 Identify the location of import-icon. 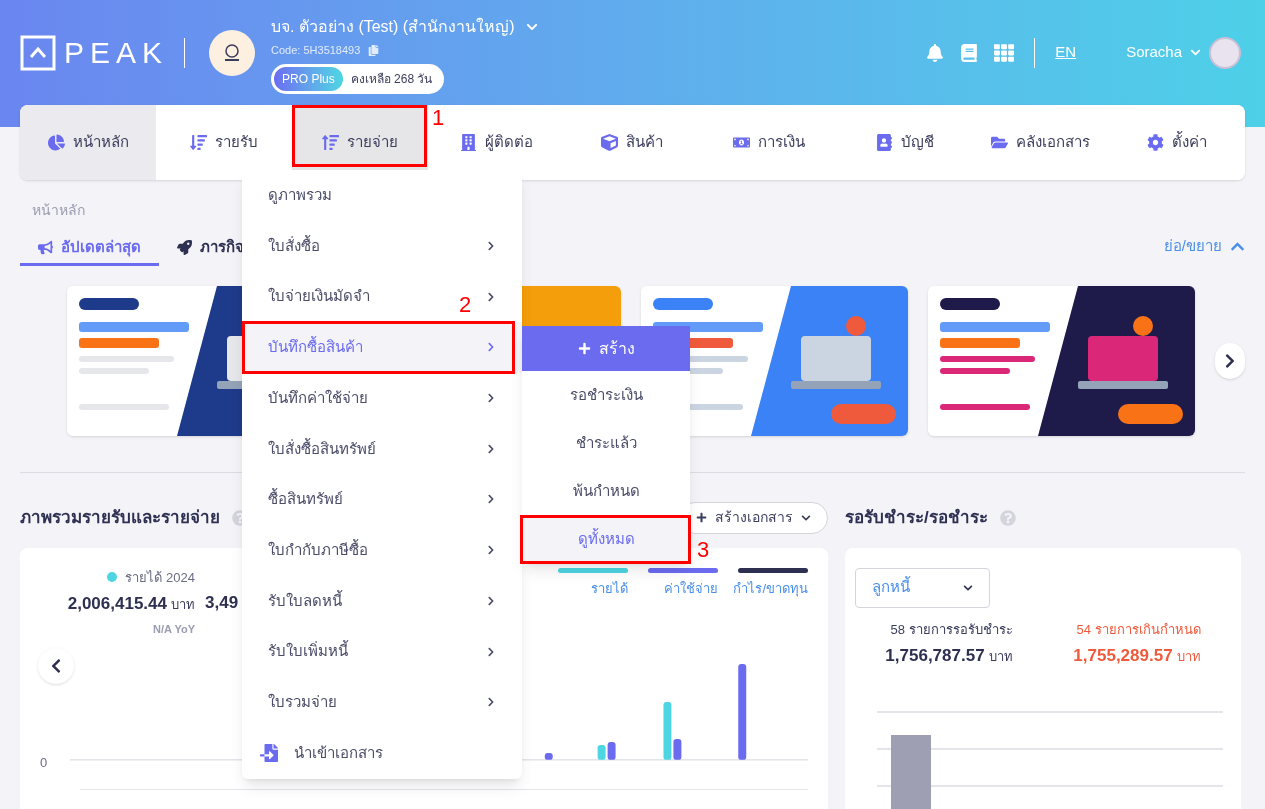
(269, 752).